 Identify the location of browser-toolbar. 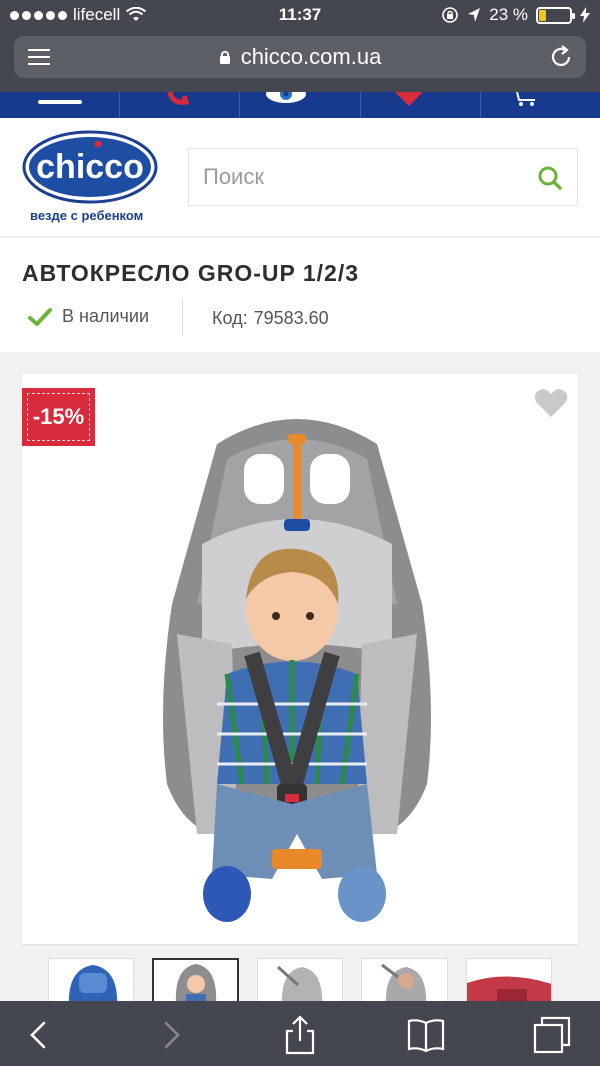
(300, 1033).